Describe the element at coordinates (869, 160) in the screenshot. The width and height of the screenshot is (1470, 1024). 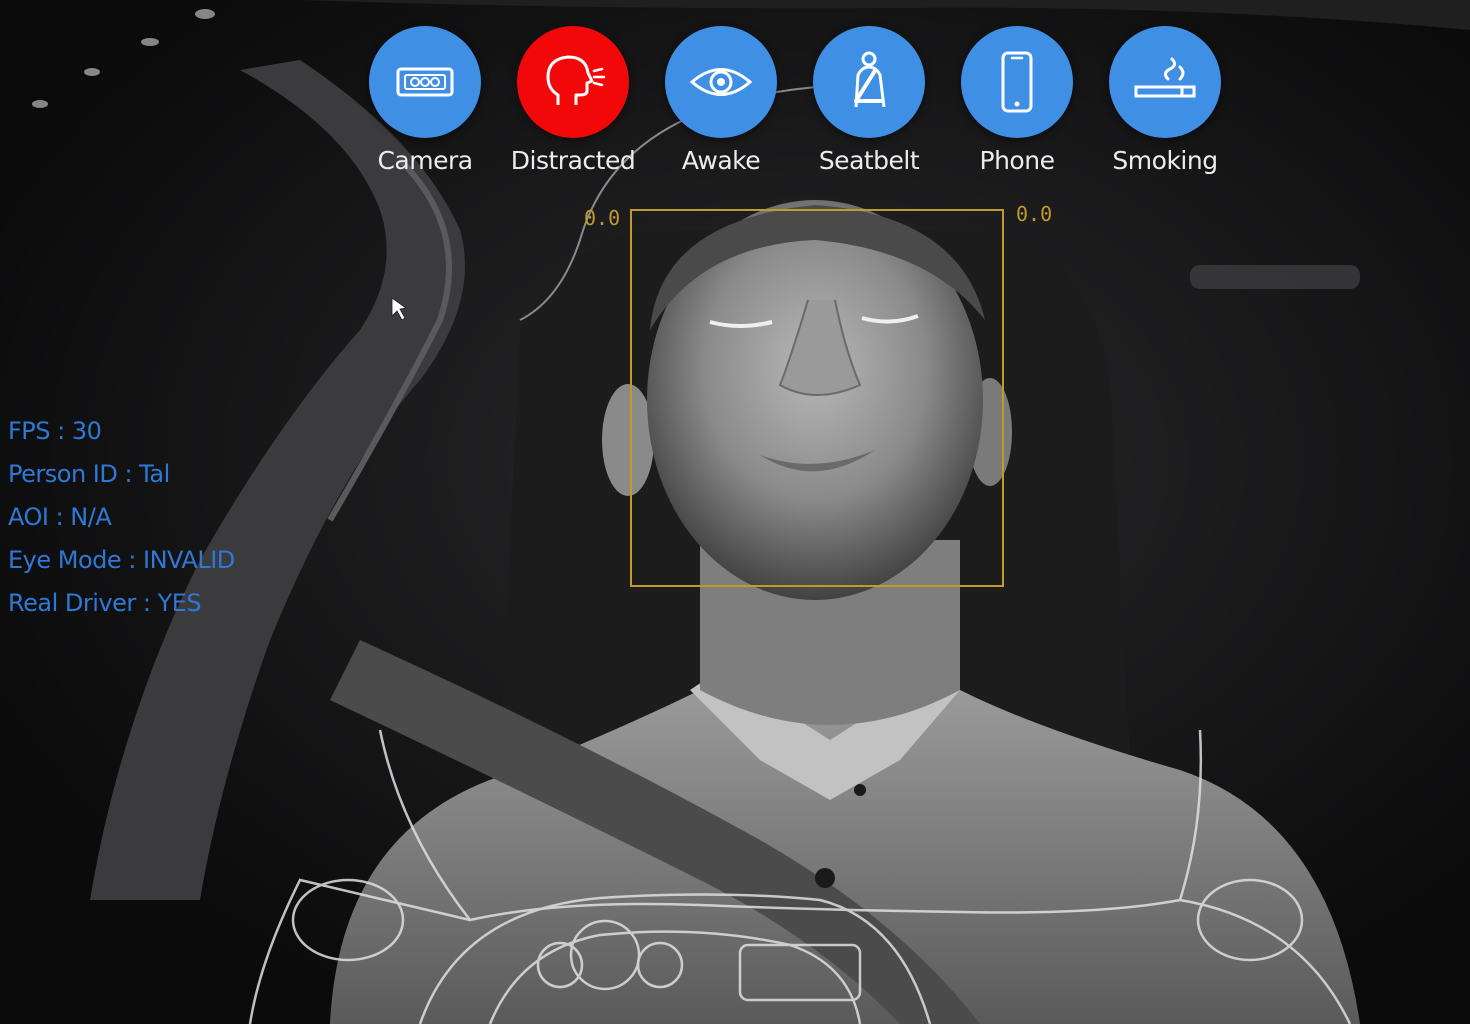
I see `status-seatbelt-label: Seatbelt` at that location.